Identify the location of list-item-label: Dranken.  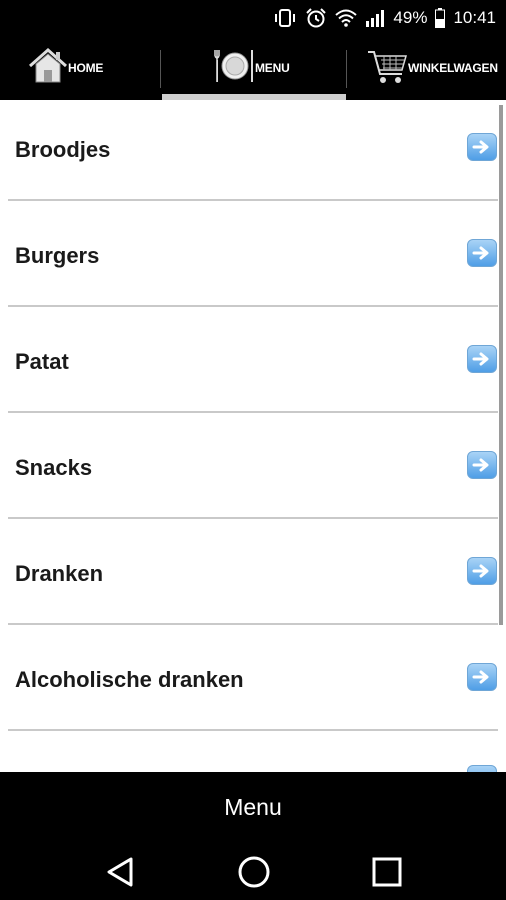
(59, 573).